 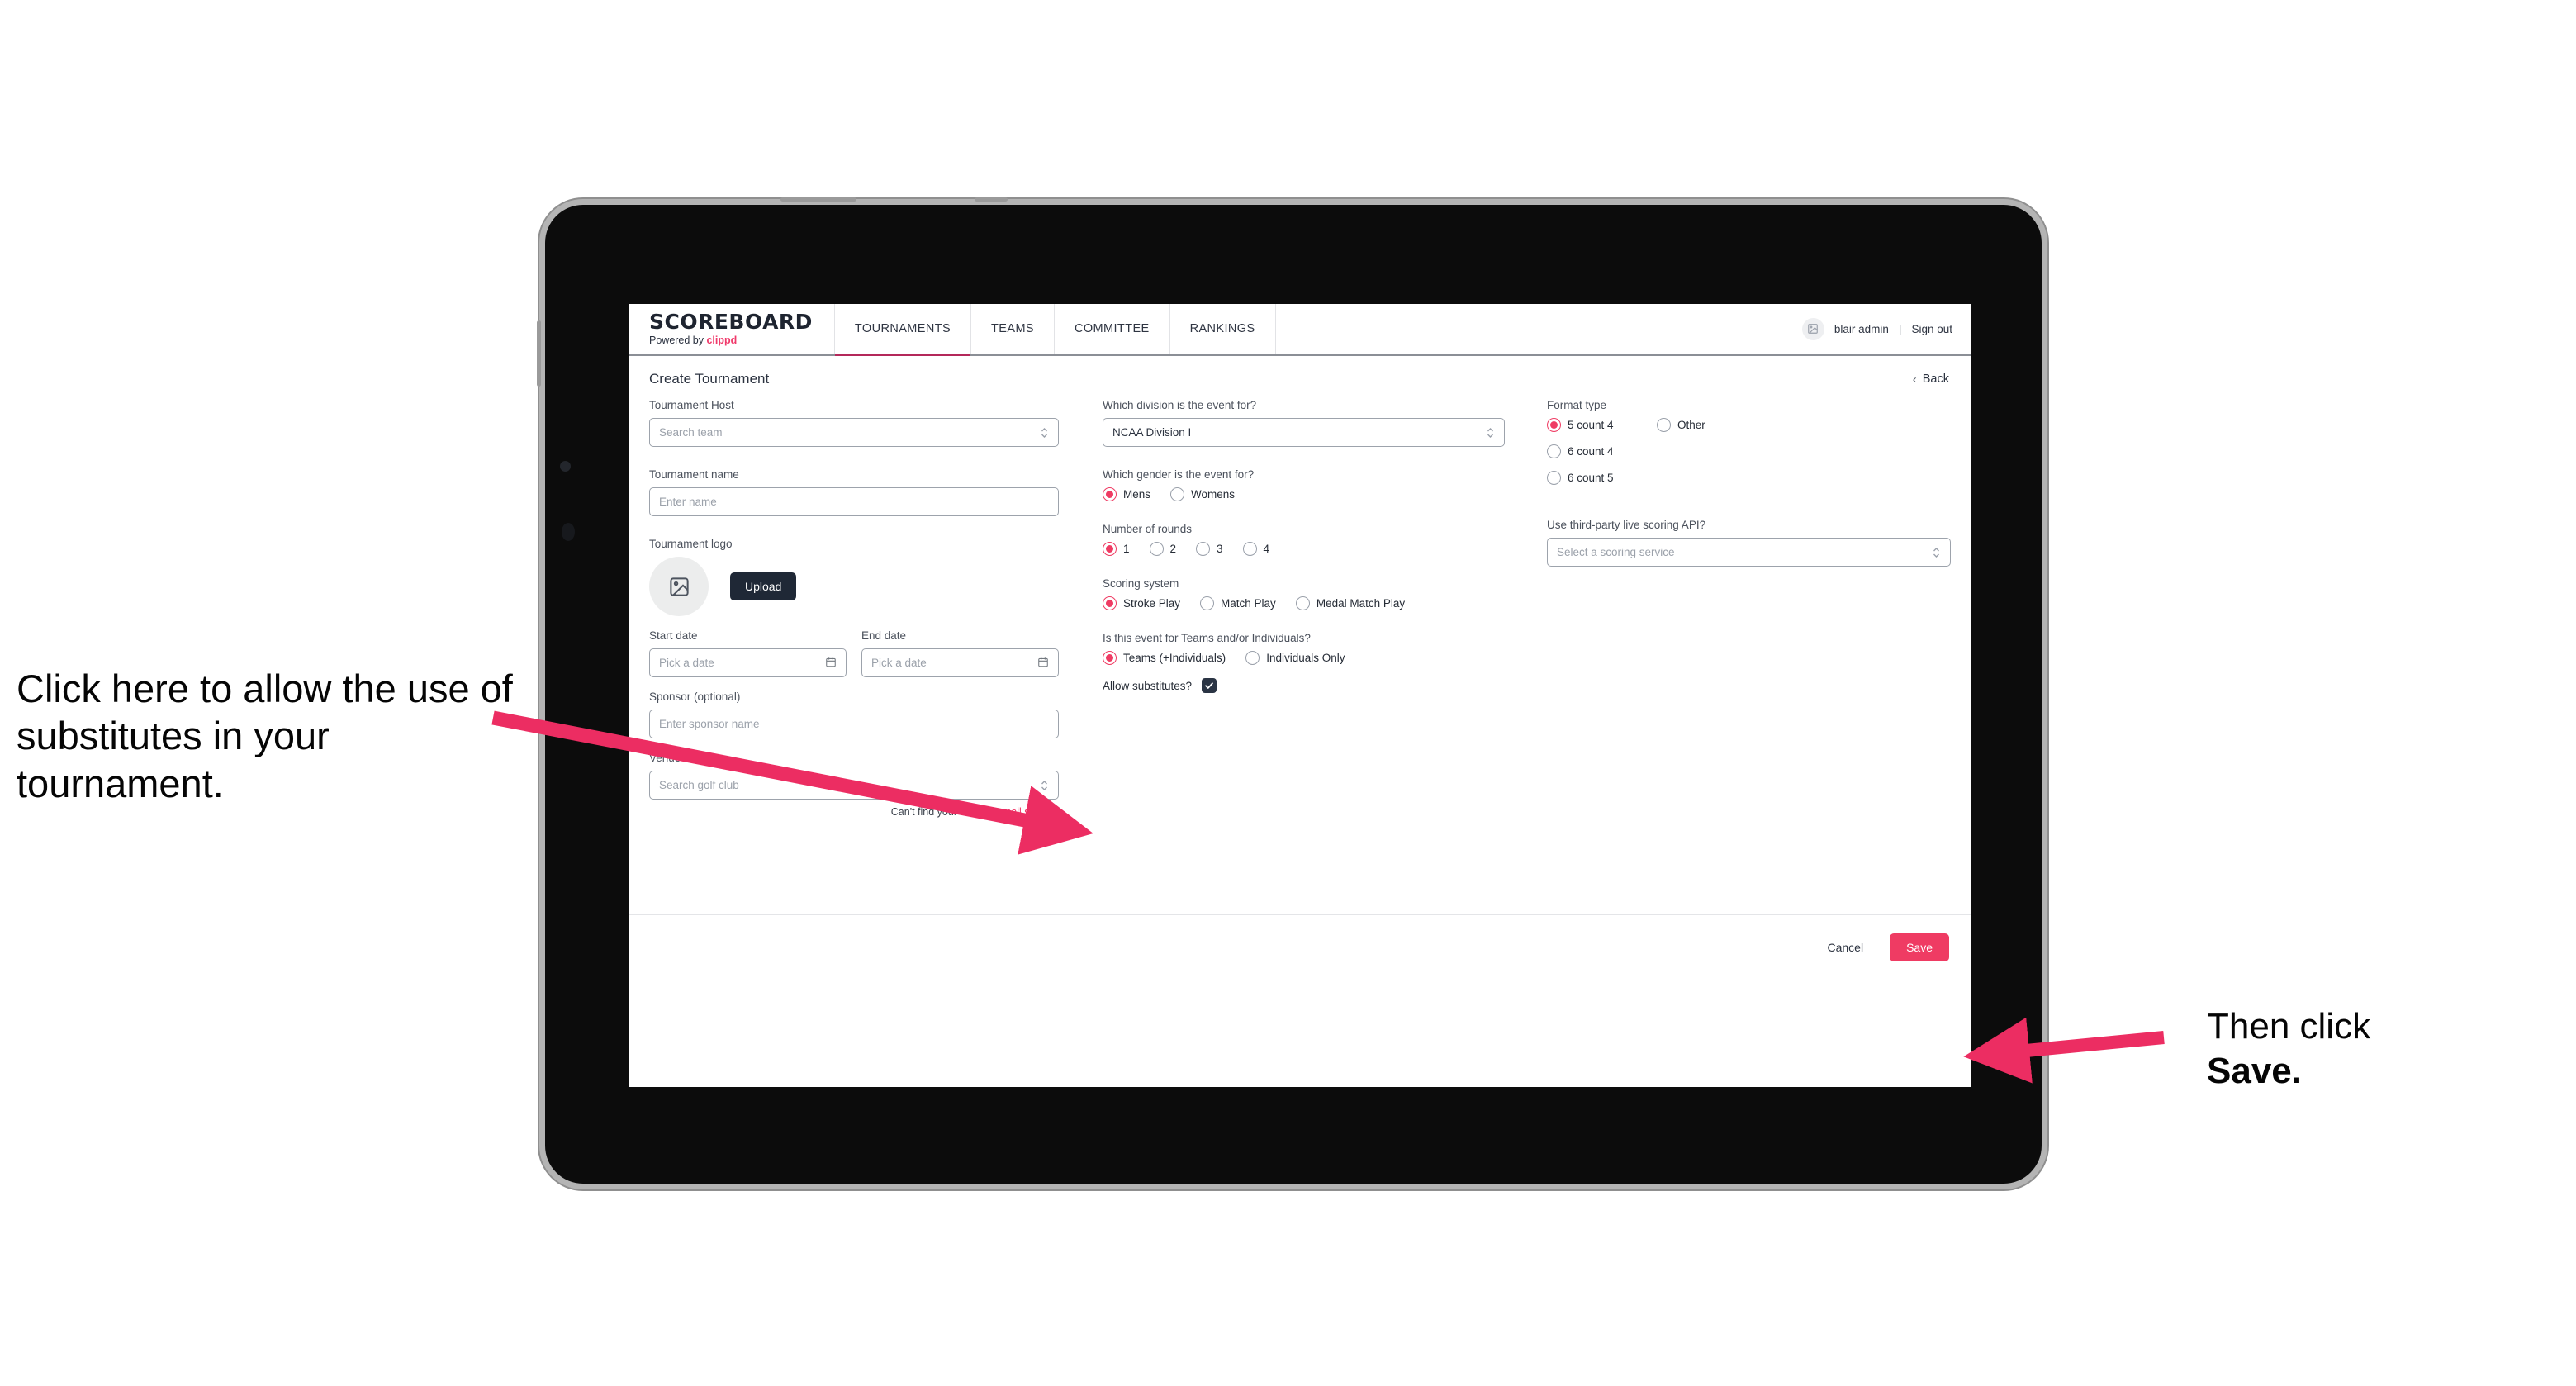 I want to click on end-date-input: Pick a date, so click(x=960, y=662).